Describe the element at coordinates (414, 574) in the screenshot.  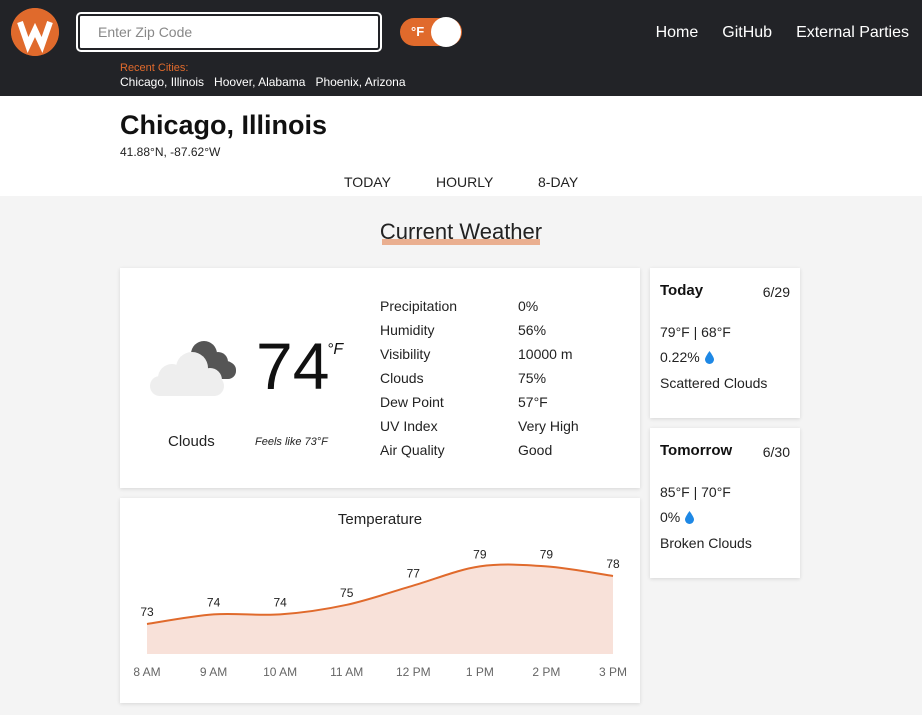
I see `data-label: 77` at that location.